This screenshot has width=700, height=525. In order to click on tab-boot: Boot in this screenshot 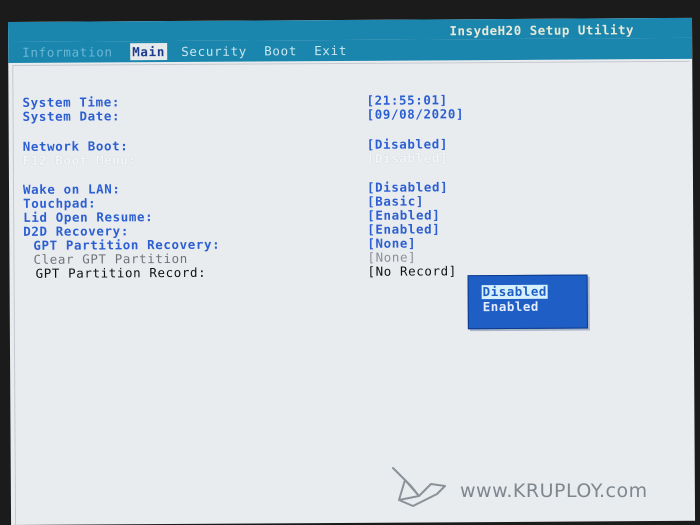, I will do `click(280, 50)`.